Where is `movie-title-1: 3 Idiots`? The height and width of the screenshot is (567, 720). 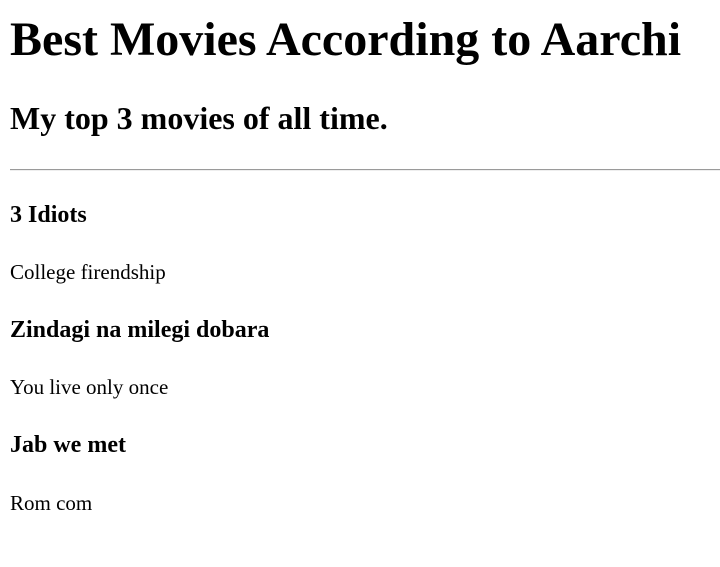 movie-title-1: 3 Idiots is located at coordinates (48, 215).